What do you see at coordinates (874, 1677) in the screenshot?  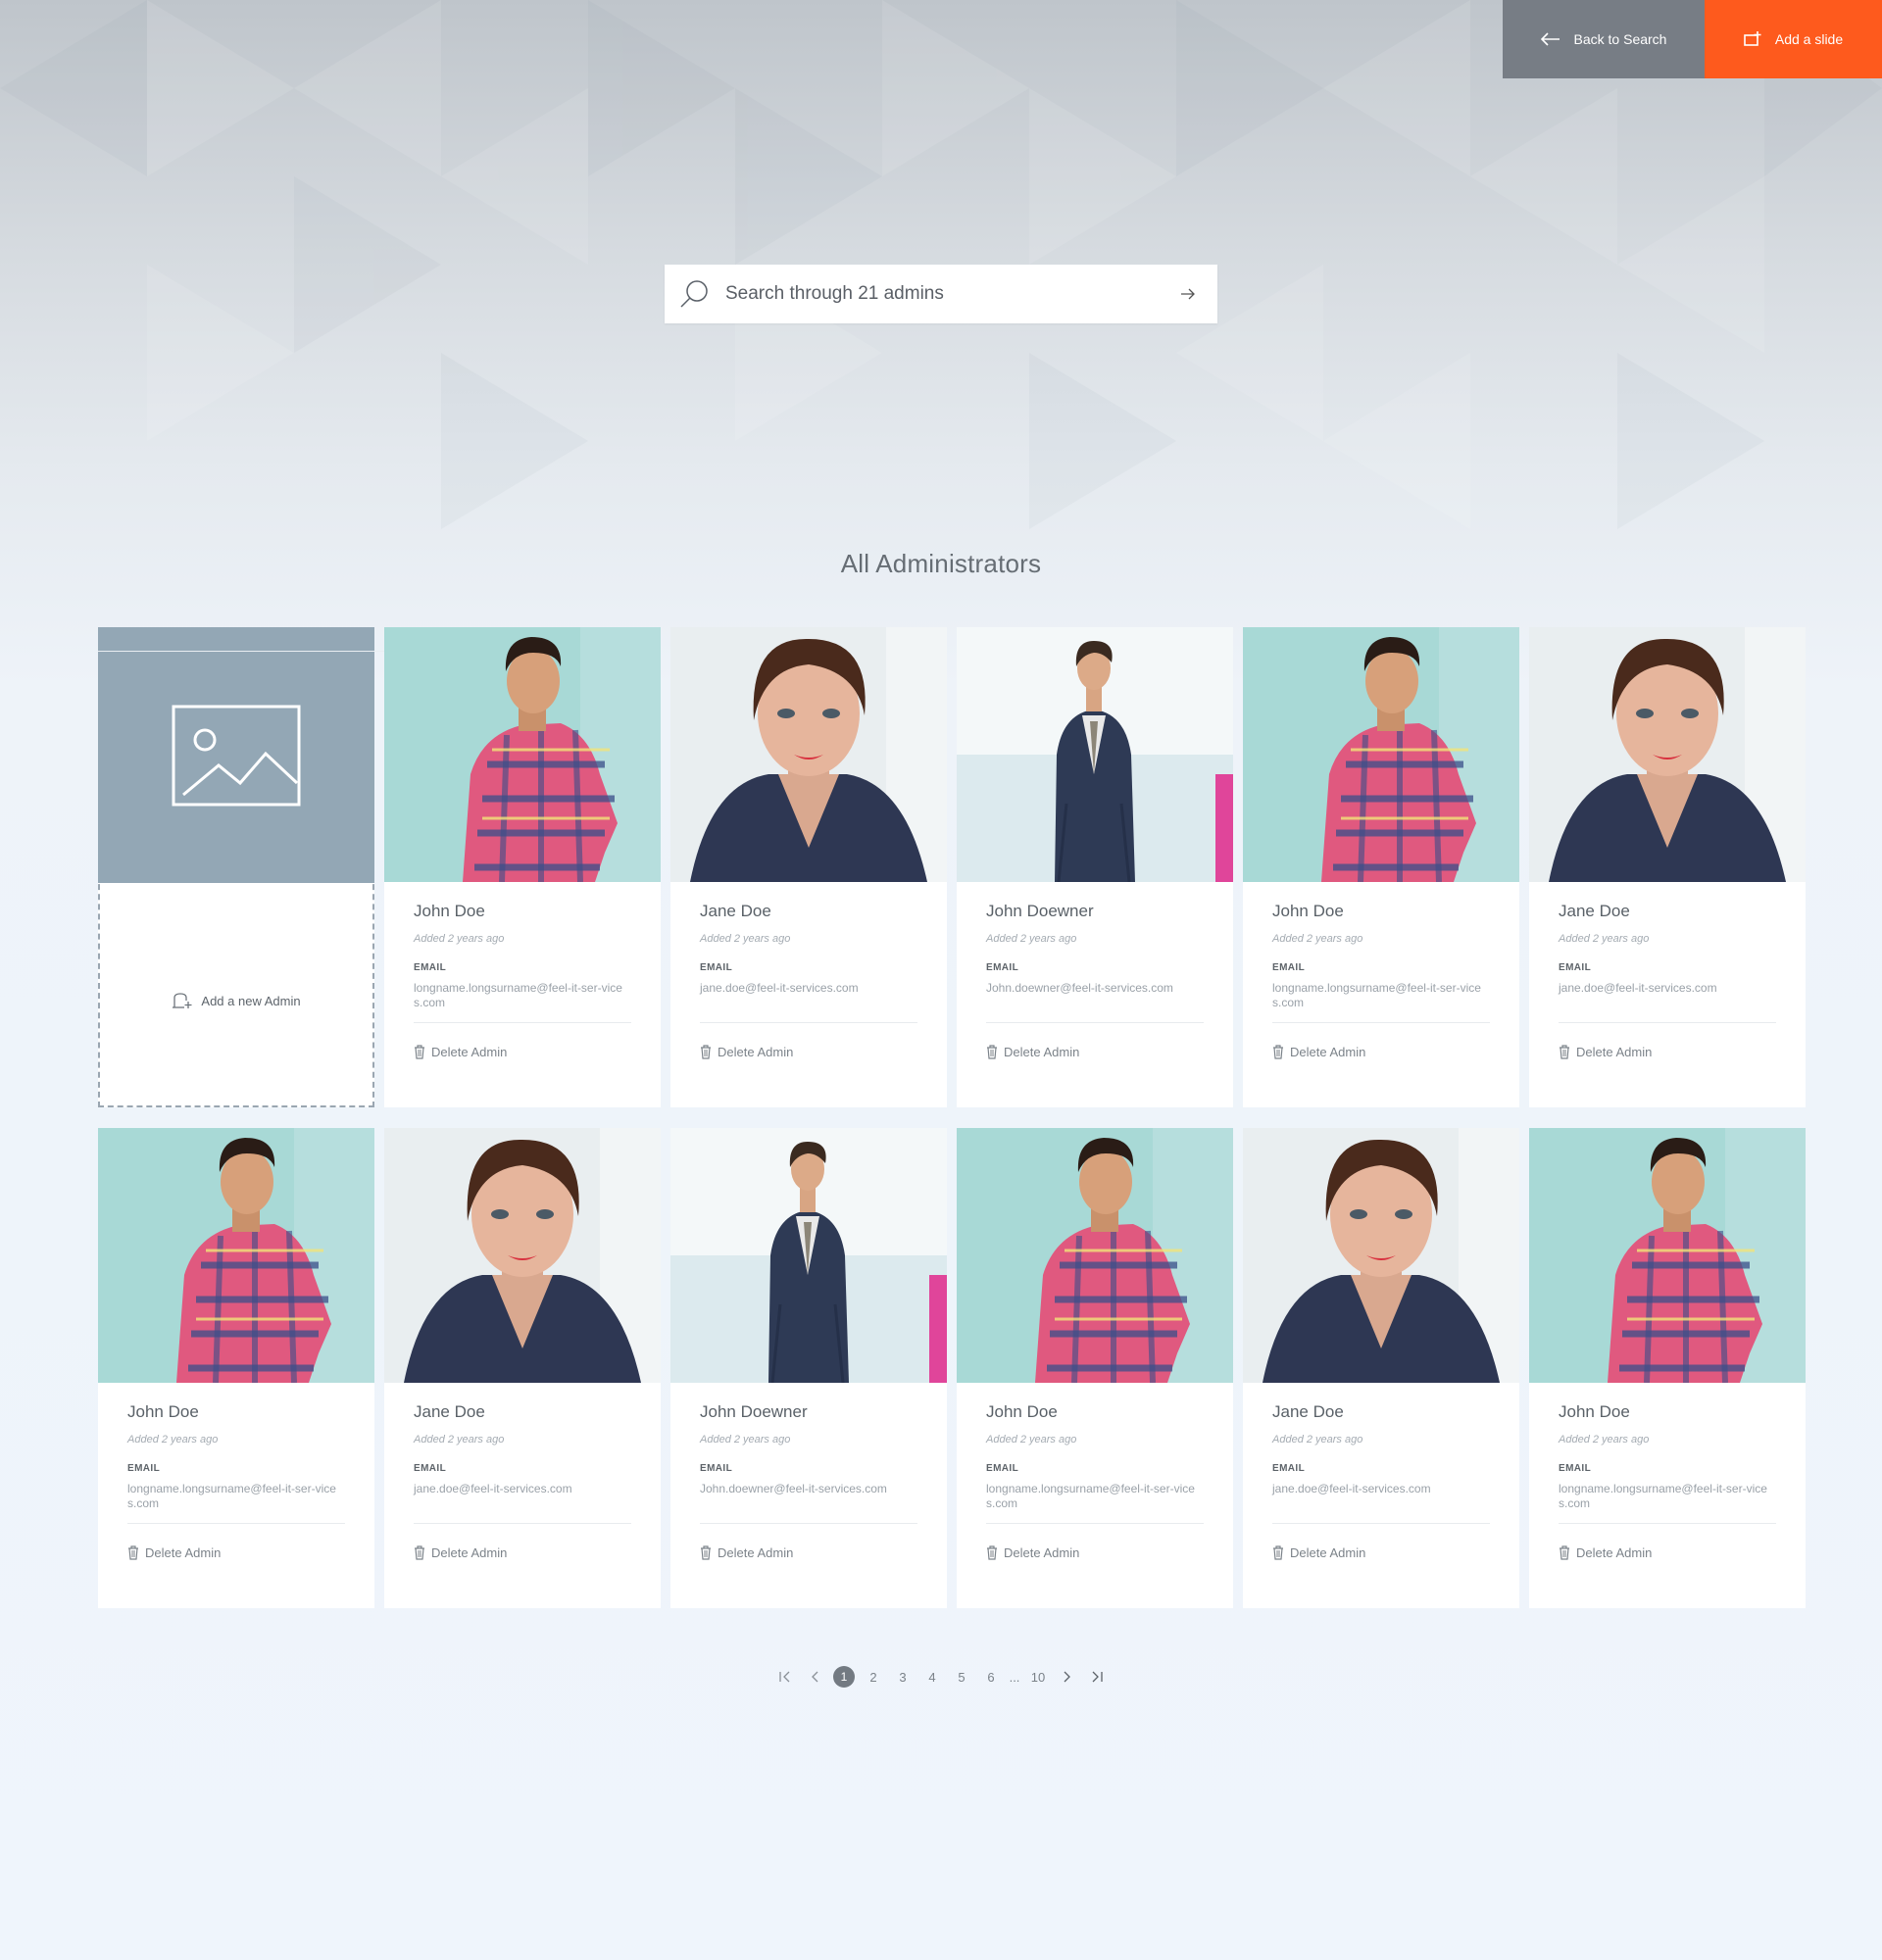 I see `page-button: 2` at bounding box center [874, 1677].